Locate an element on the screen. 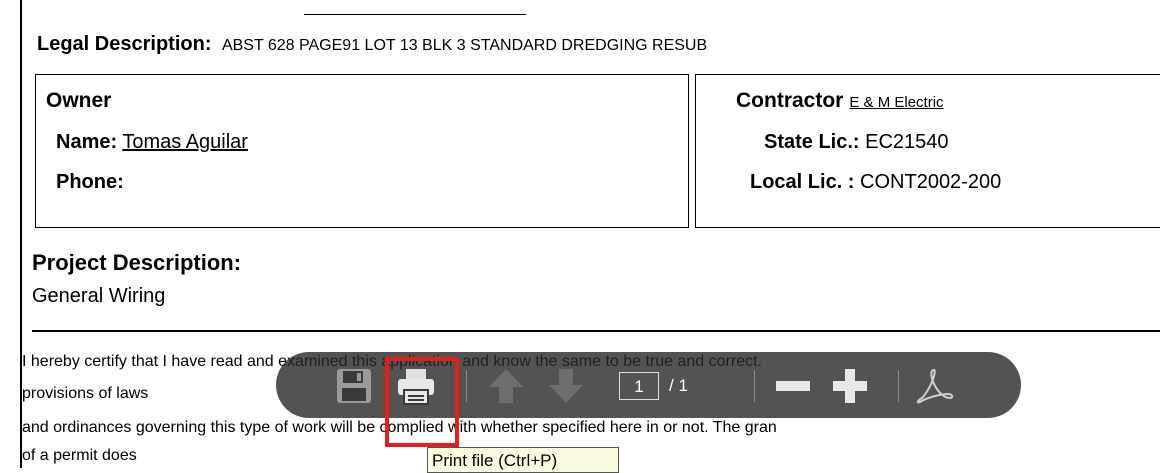 The height and width of the screenshot is (473, 1160). owner-title: Owner is located at coordinates (79, 100).